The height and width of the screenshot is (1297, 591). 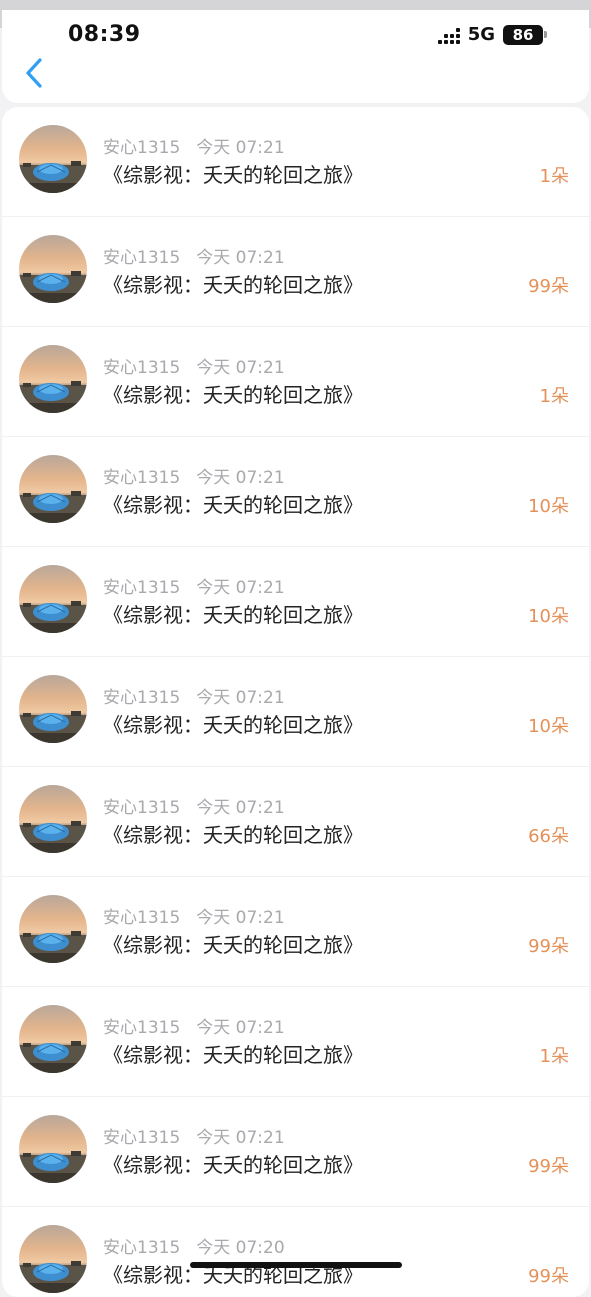 I want to click on signal-icon, so click(x=448, y=35).